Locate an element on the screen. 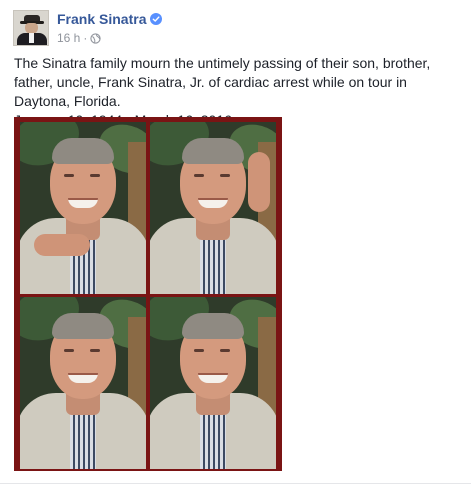  post-header: Frank Sinatra 16 h · is located at coordinates (88, 30).